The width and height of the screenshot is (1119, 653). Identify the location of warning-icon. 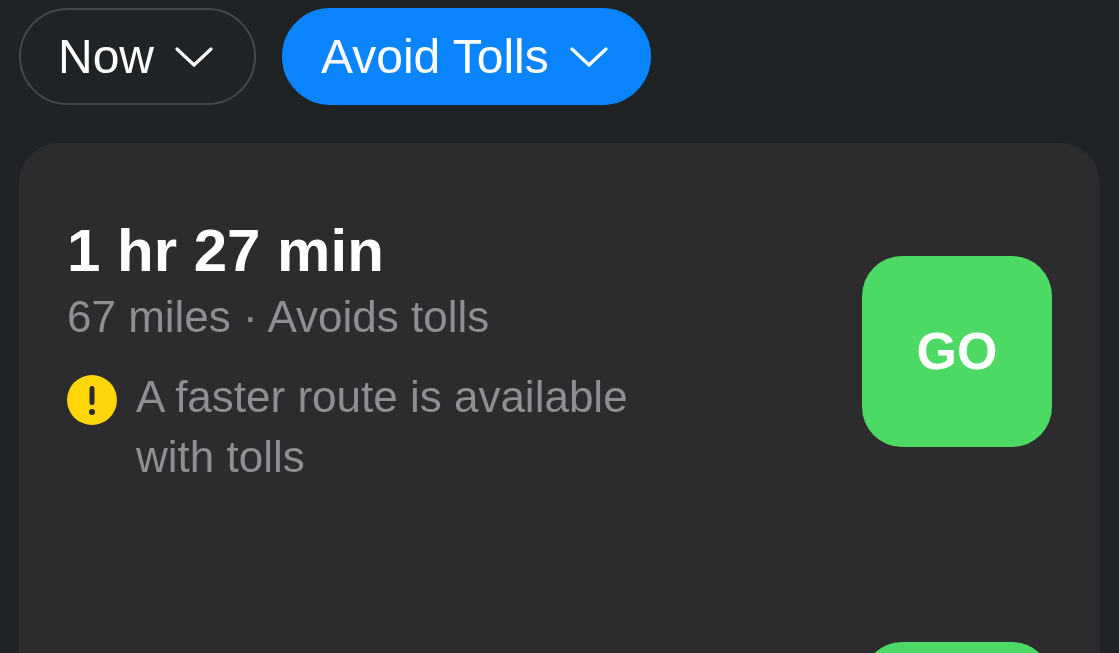
(92, 400).